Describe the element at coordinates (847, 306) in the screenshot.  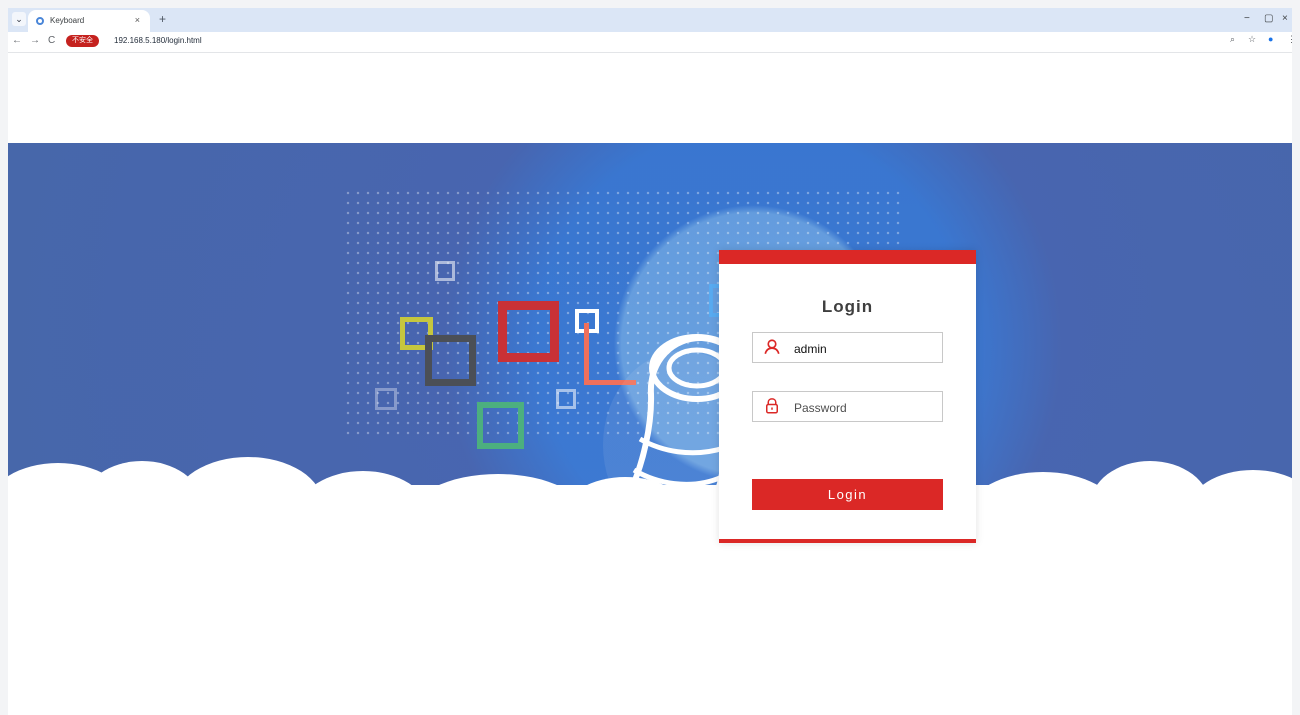
I see `login-title: Login` at that location.